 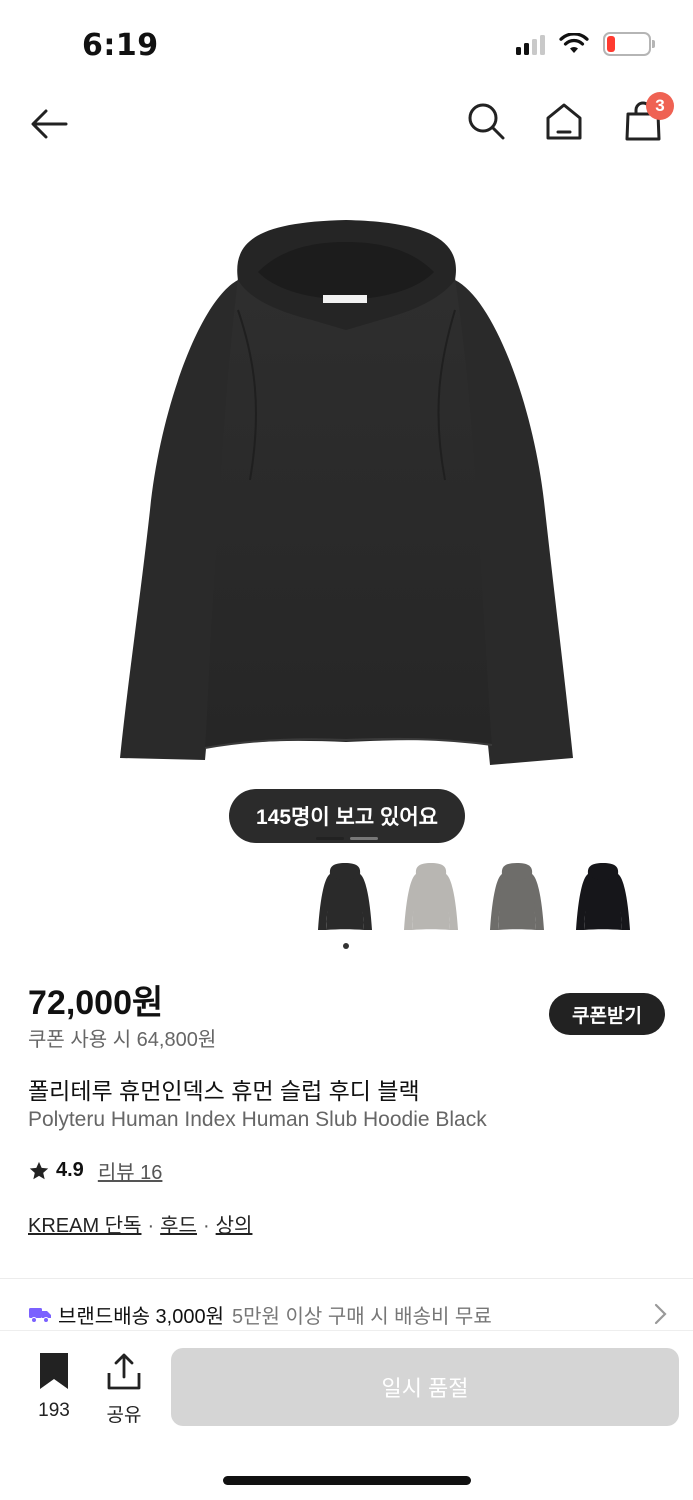 I want to click on tag-top: 상의, so click(x=234, y=1226).